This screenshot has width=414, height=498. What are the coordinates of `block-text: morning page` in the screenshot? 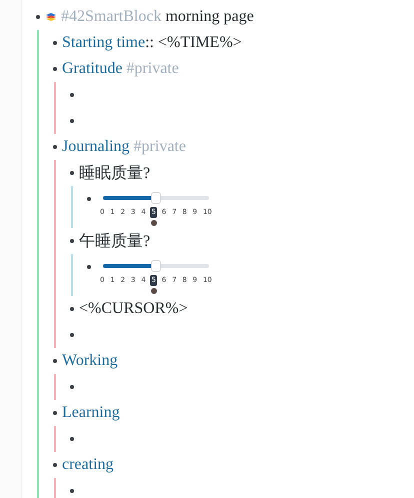 It's located at (209, 17).